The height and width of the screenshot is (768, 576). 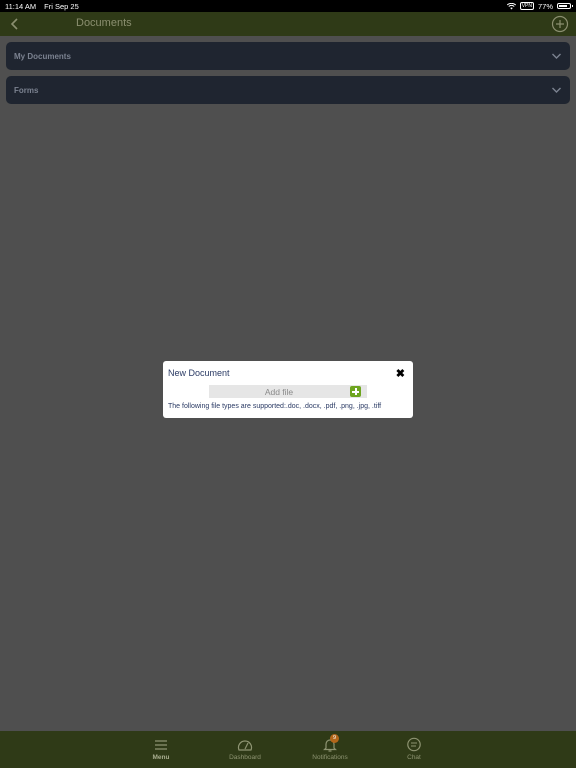 I want to click on tab-chat: Chat, so click(x=414, y=749).